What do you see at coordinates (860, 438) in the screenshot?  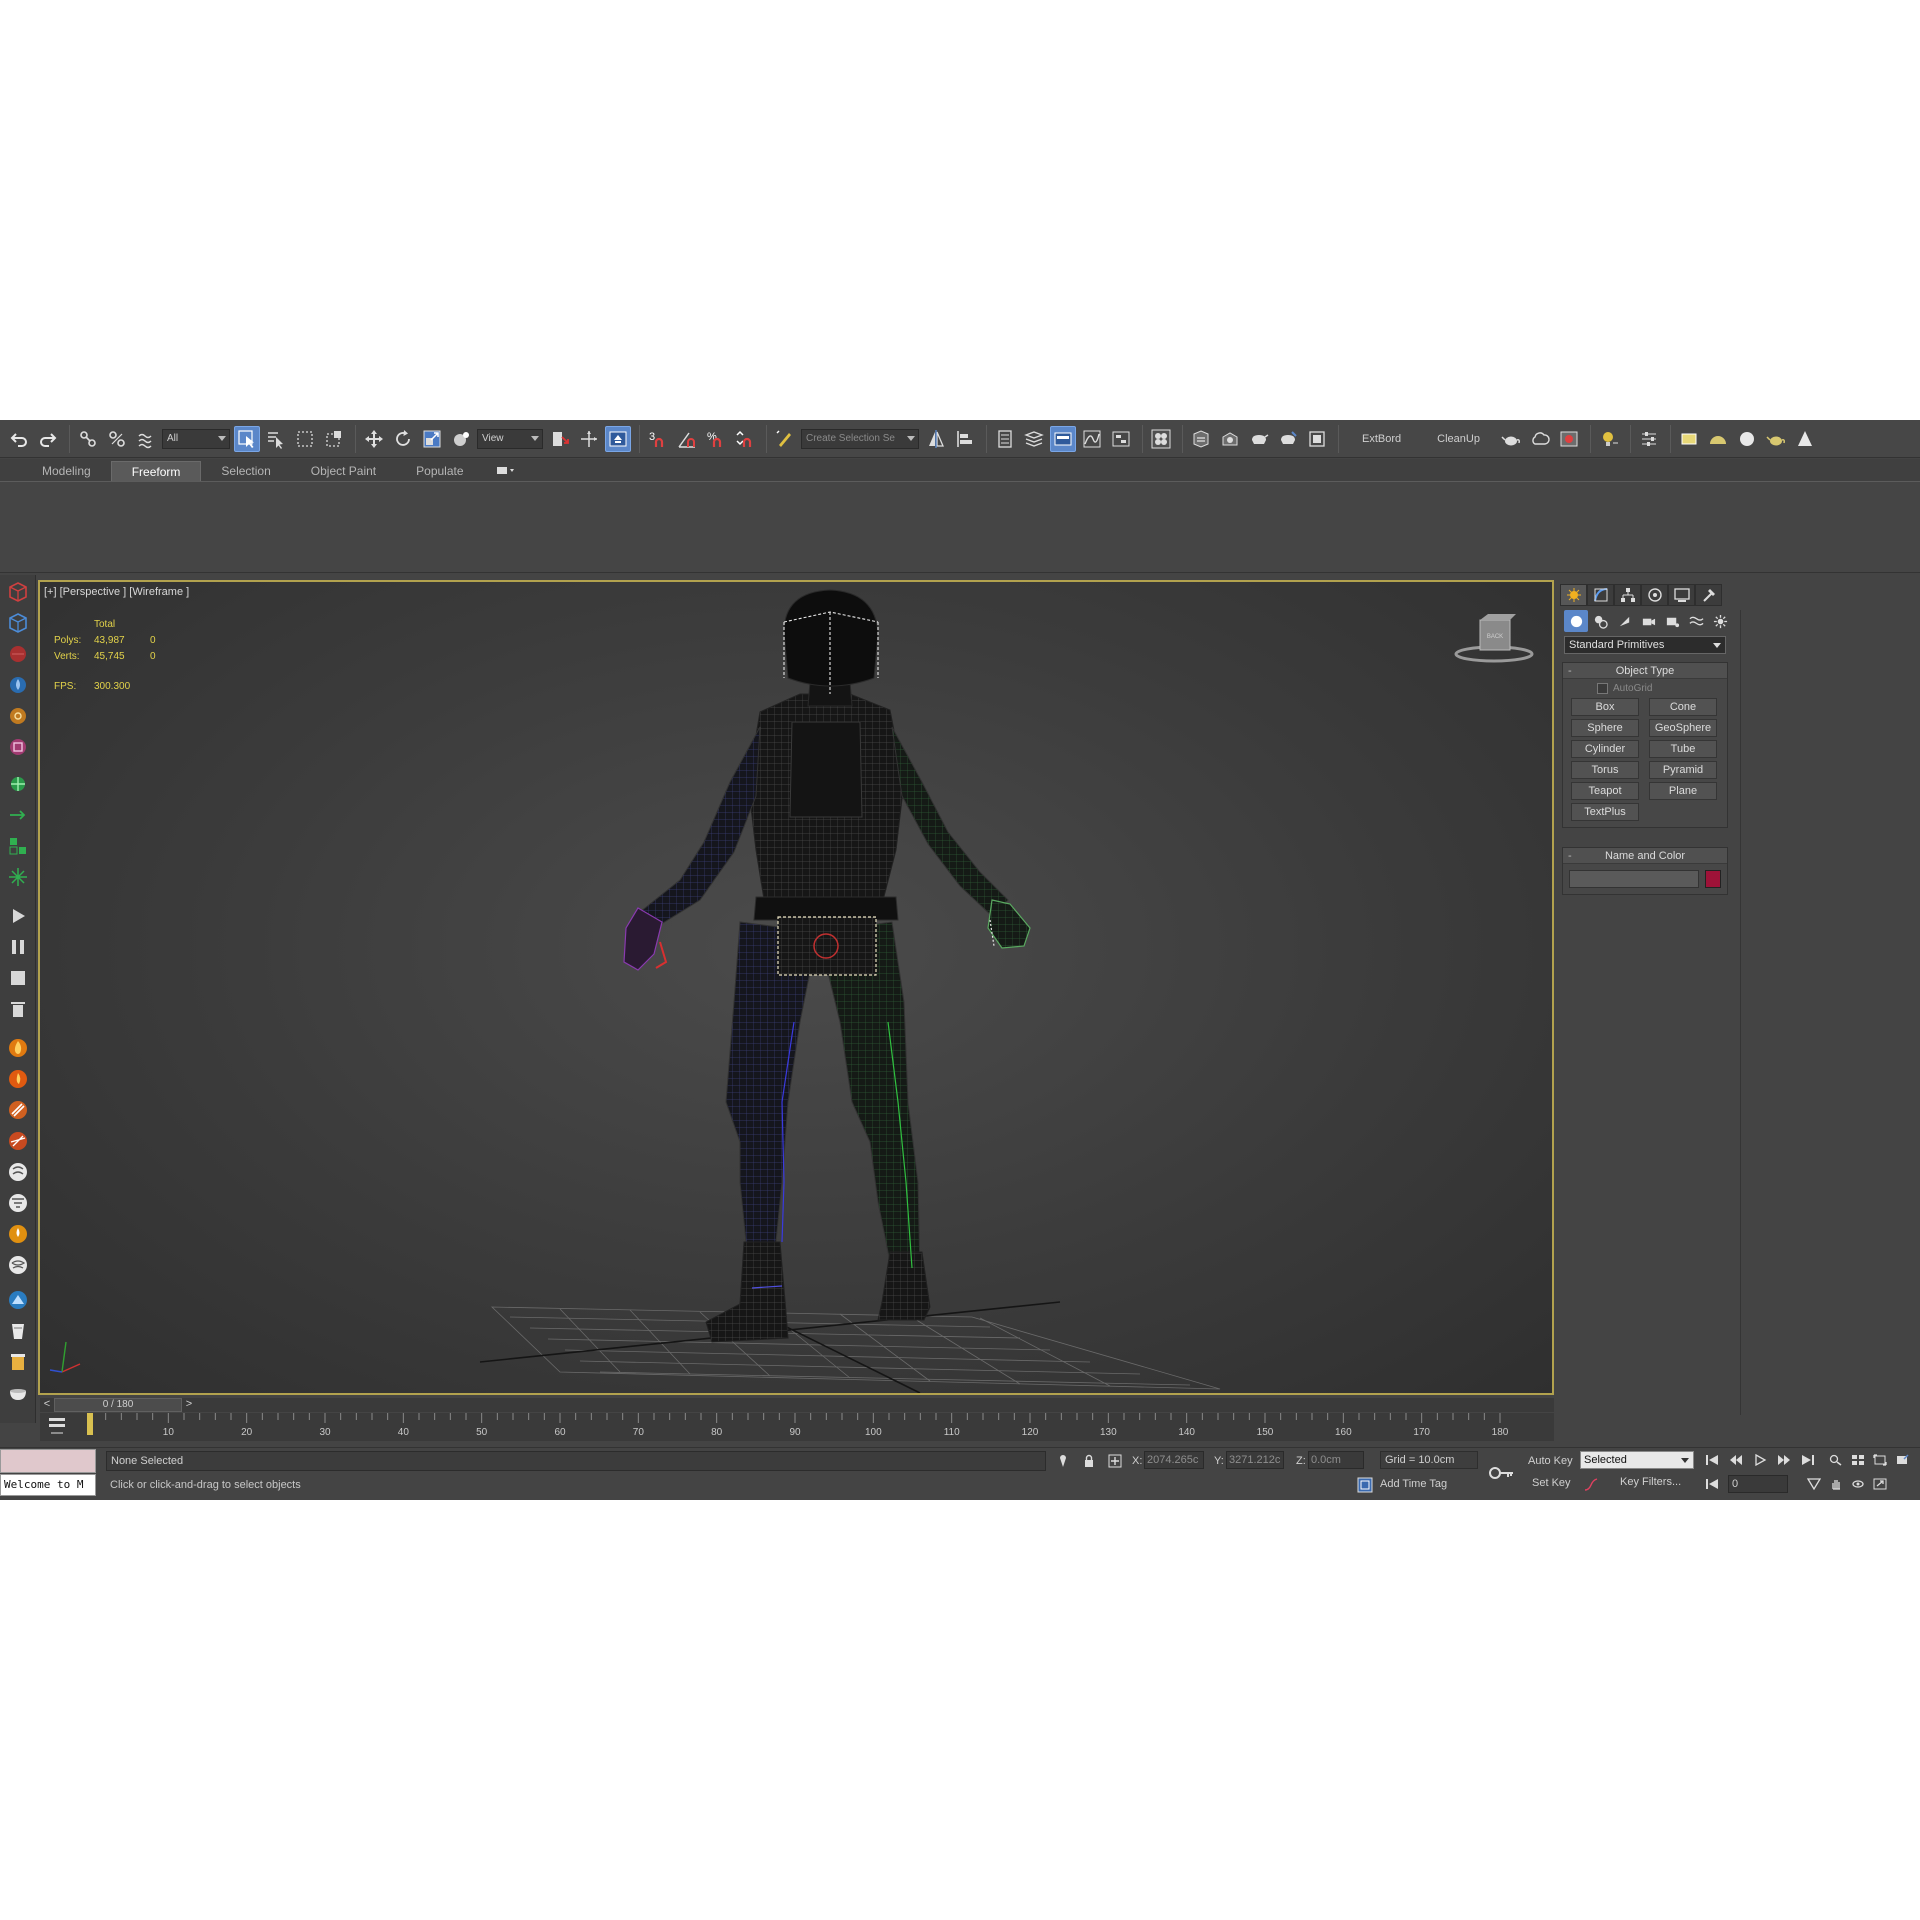 I see `named-selection-set-dropdown: Create Selection Se` at bounding box center [860, 438].